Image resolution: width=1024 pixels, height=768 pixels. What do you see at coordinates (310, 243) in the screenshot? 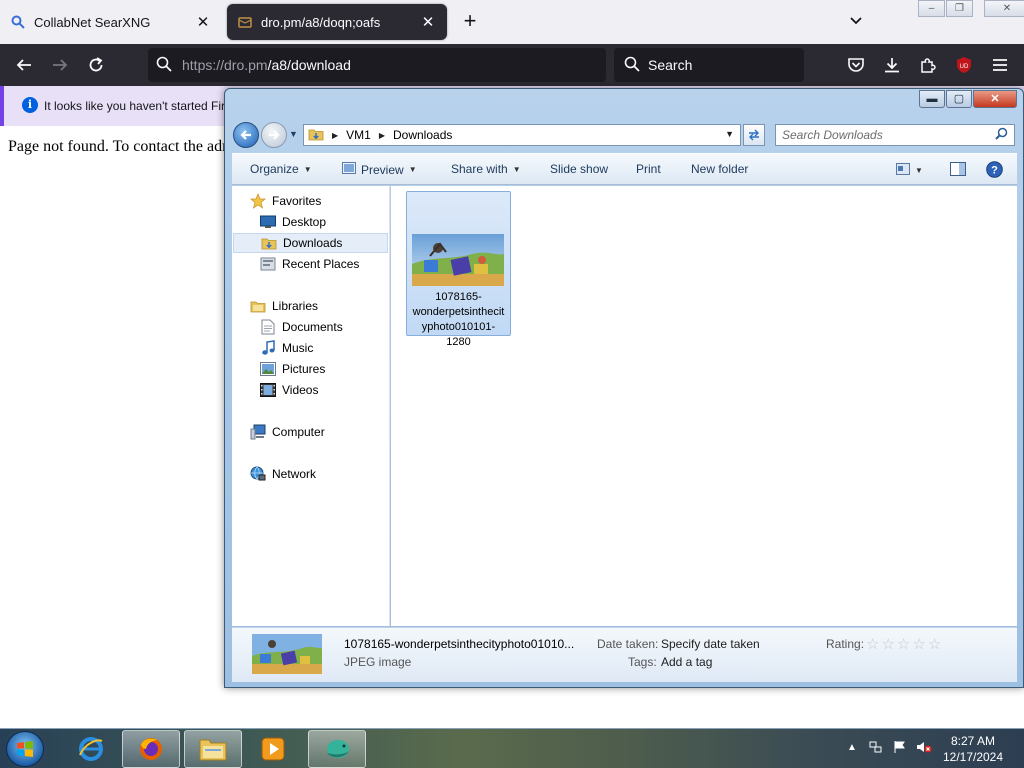
I see `nav-downloads: Downloads` at bounding box center [310, 243].